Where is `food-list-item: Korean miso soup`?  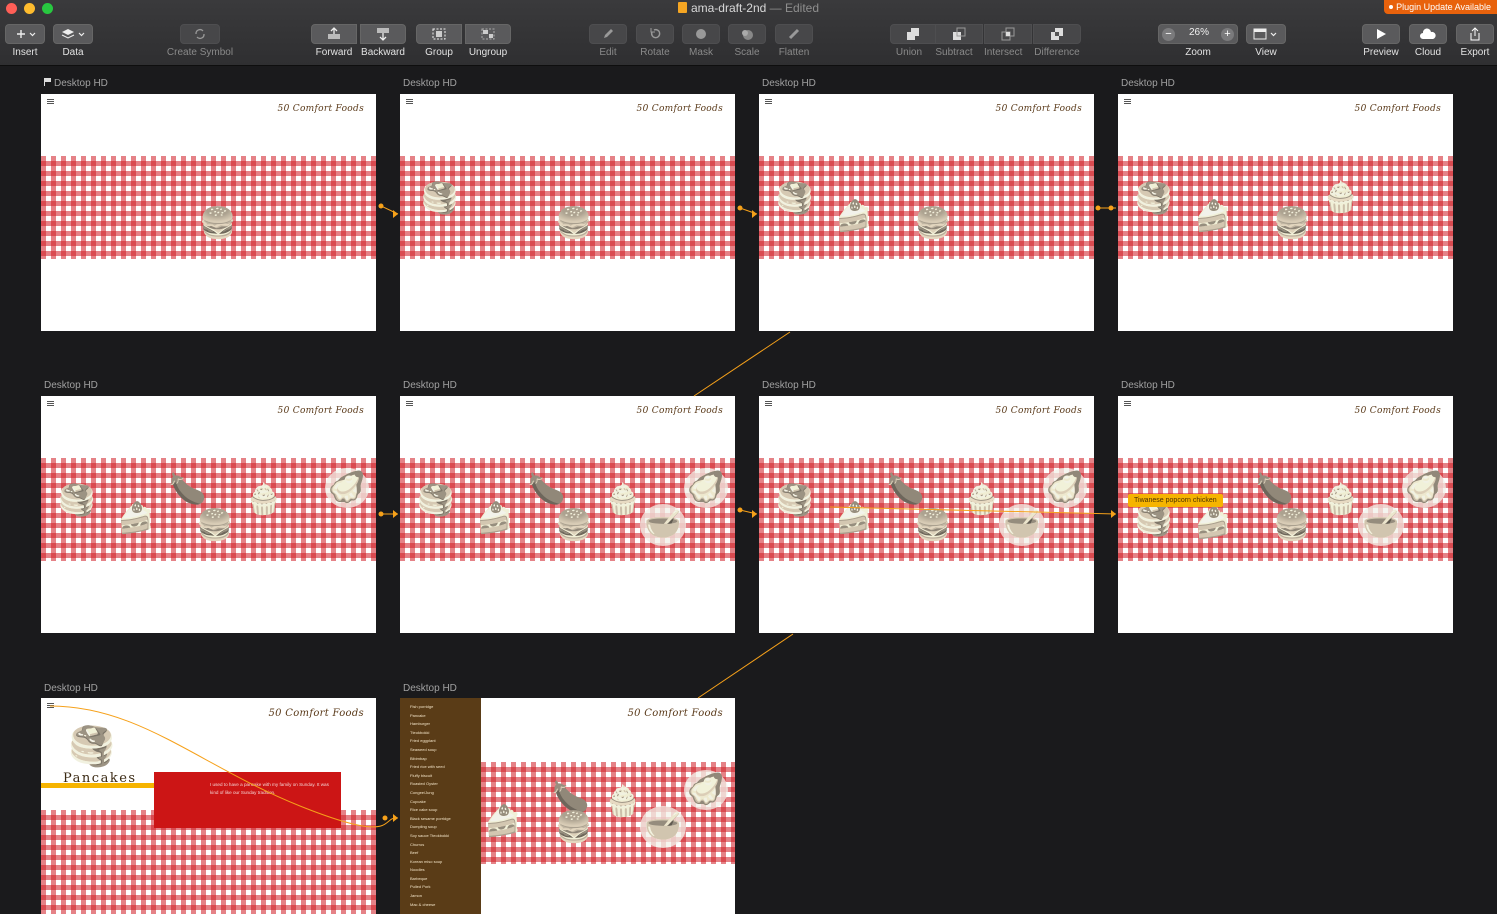 food-list-item: Korean miso soup is located at coordinates (445, 862).